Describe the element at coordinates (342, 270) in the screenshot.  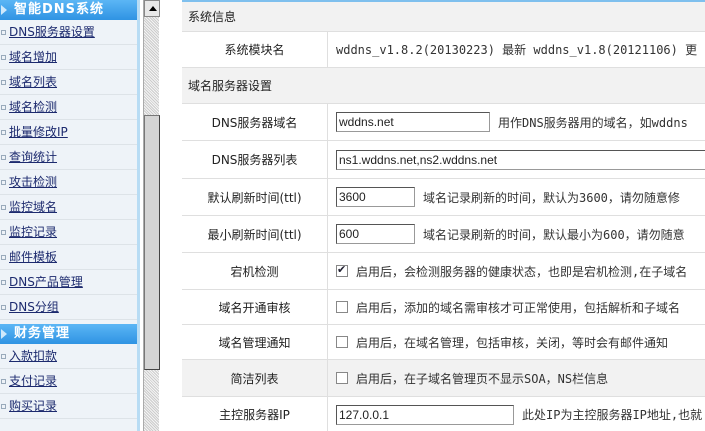
I see `downtime-check-checkbox` at that location.